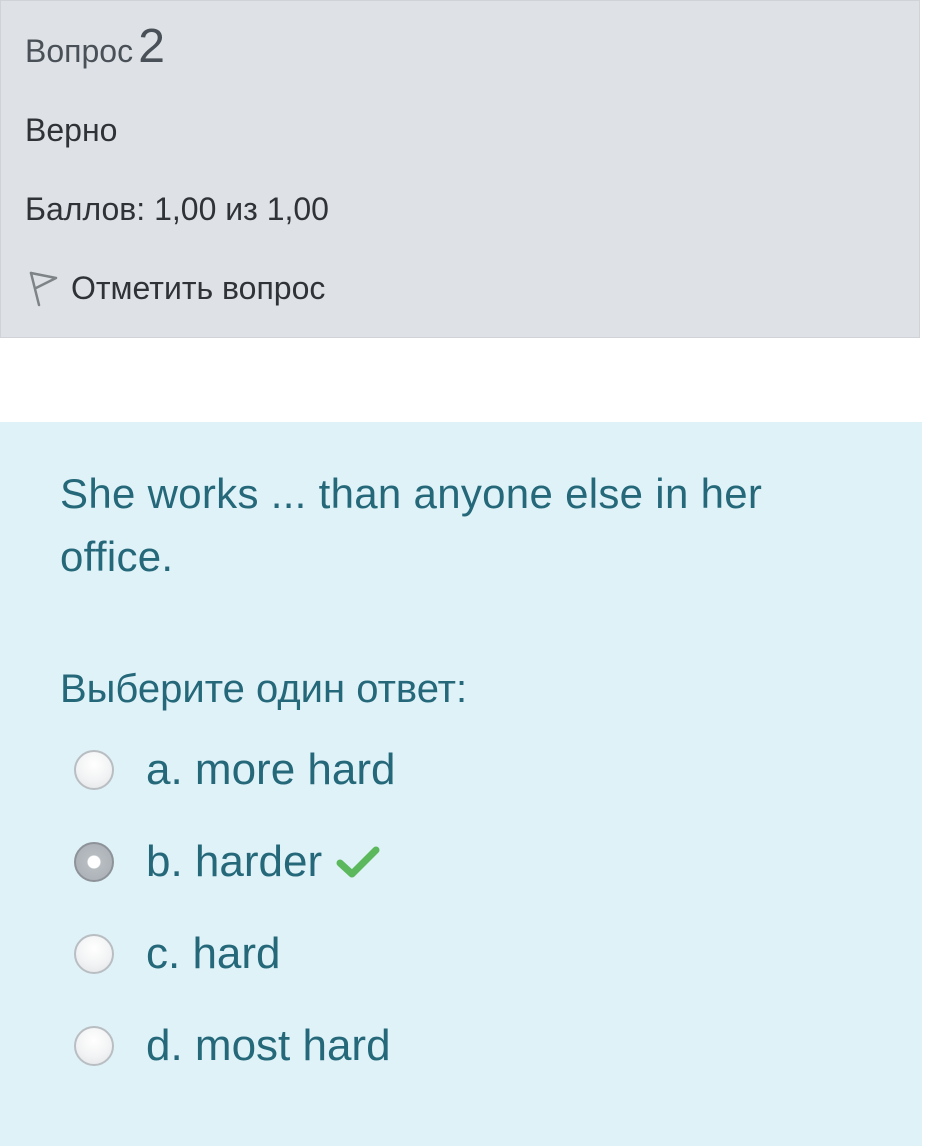 The height and width of the screenshot is (1146, 925). Describe the element at coordinates (94, 770) in the screenshot. I see `radio-button-a` at that location.